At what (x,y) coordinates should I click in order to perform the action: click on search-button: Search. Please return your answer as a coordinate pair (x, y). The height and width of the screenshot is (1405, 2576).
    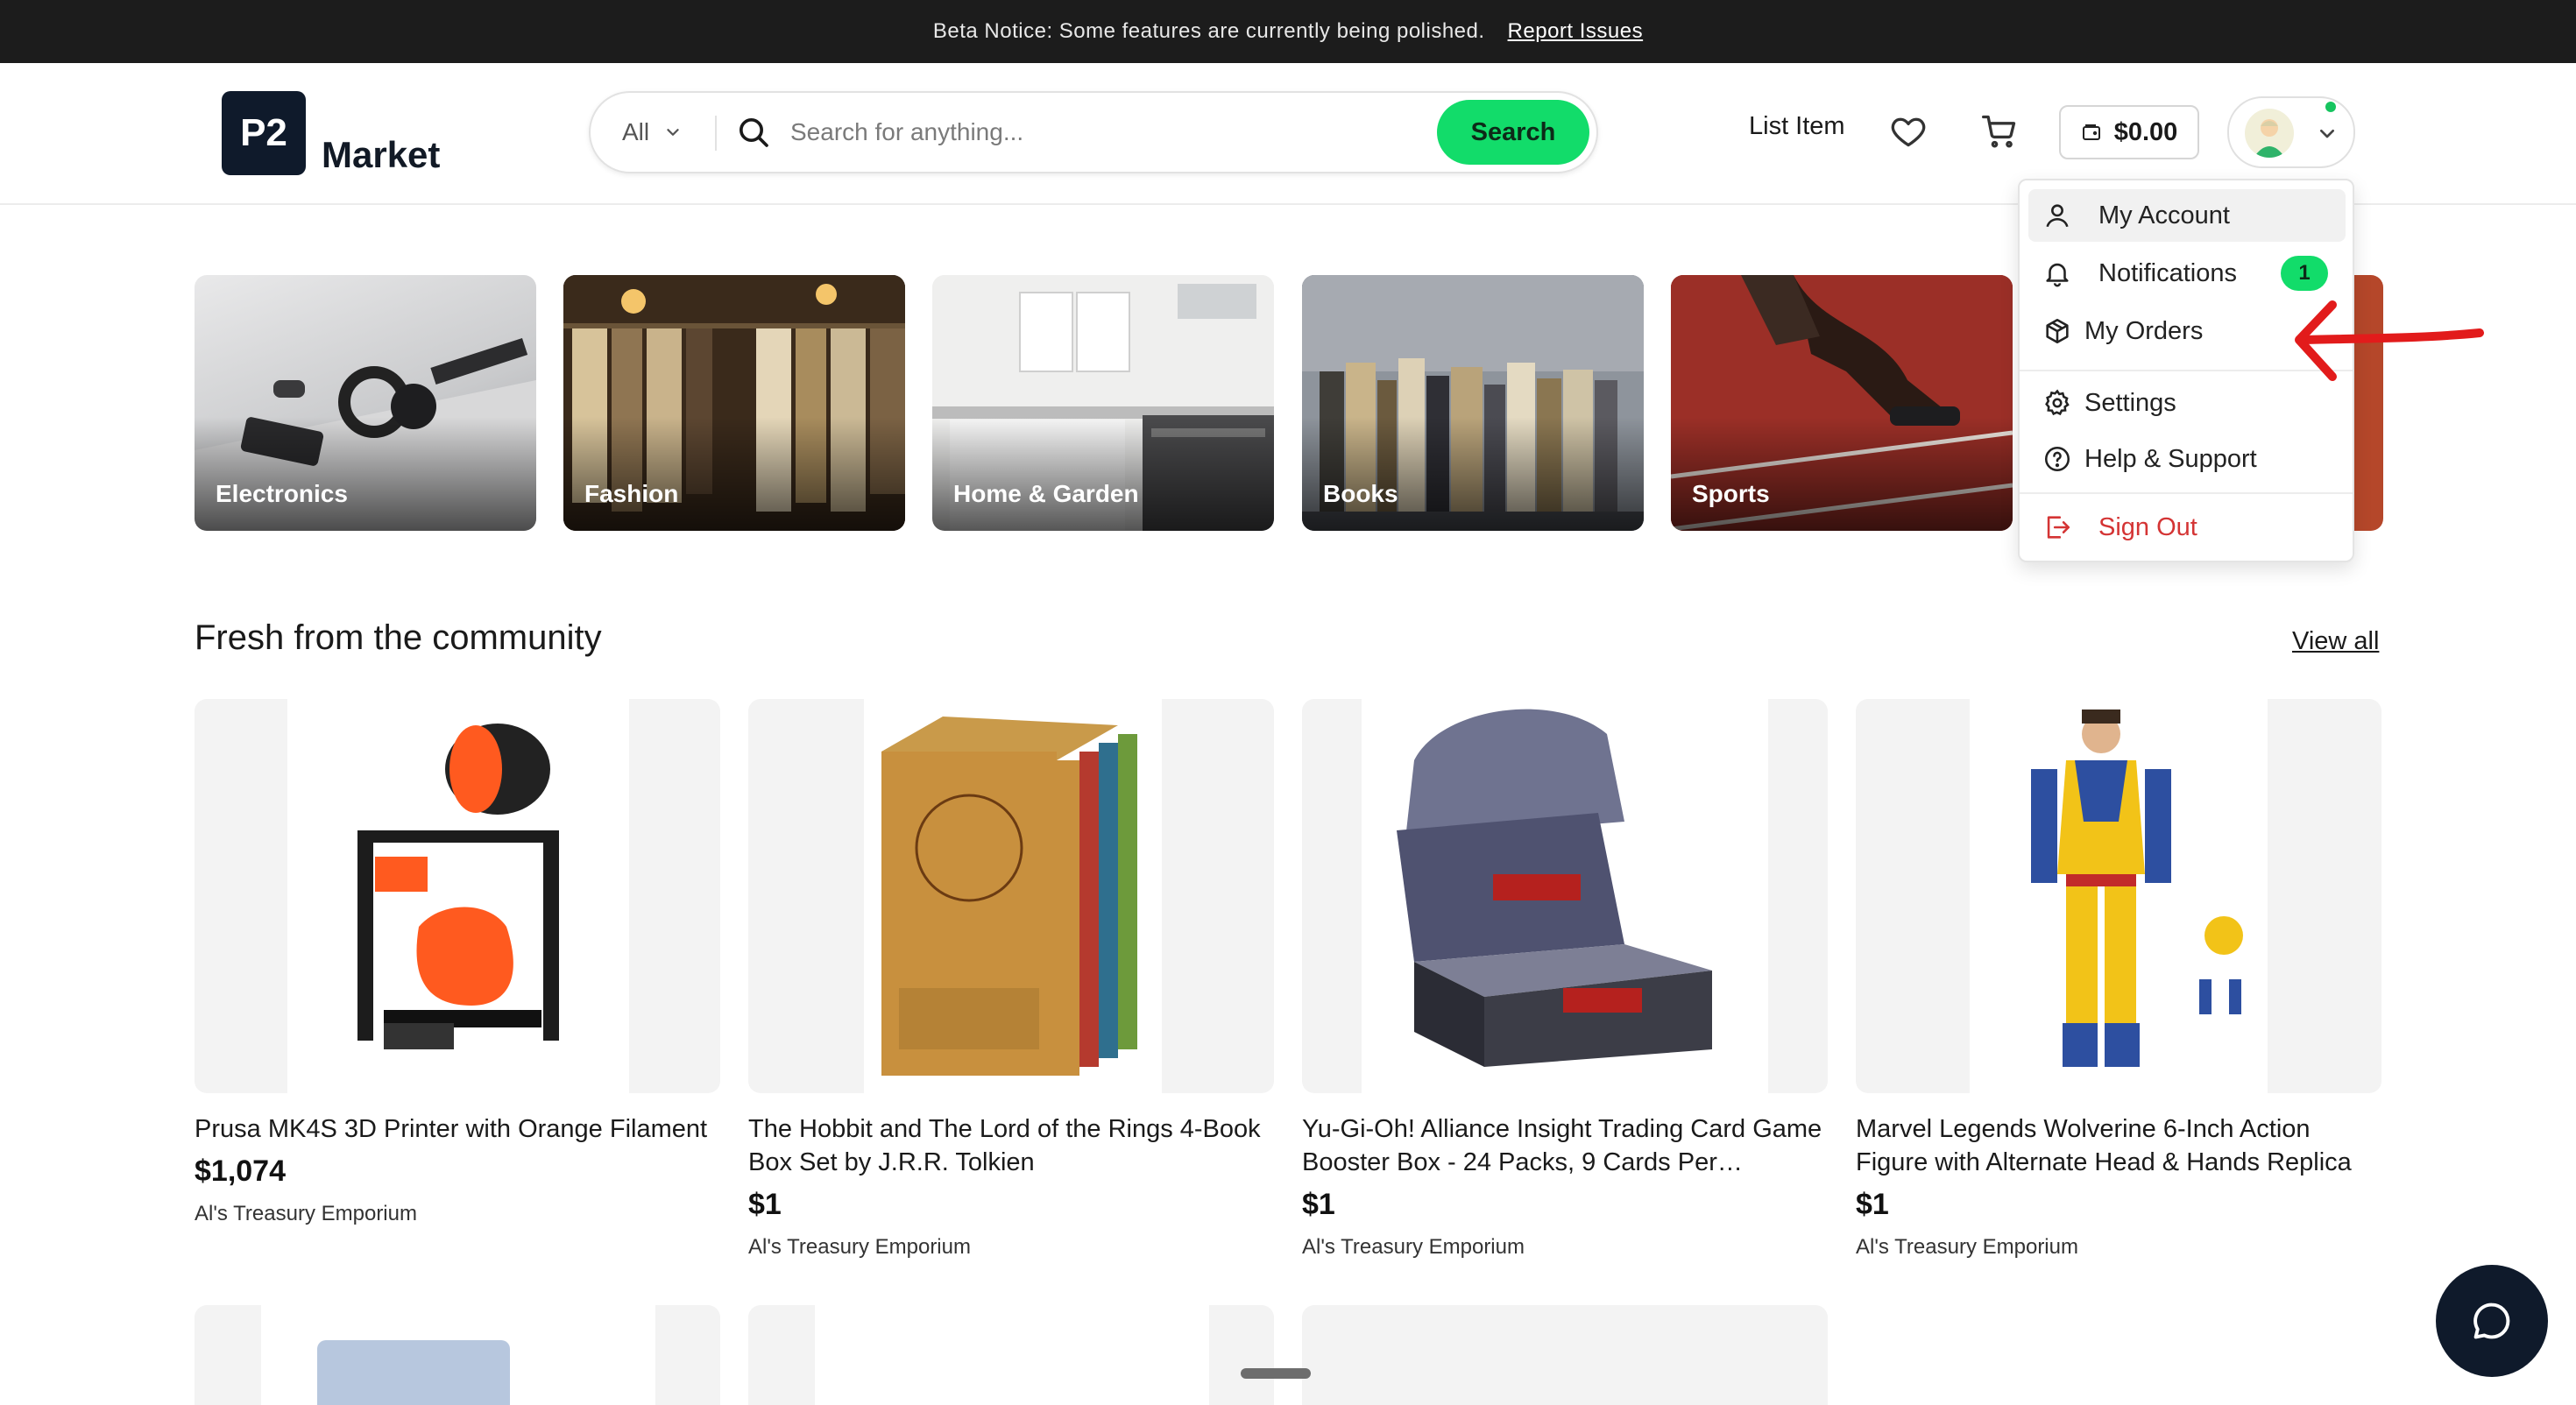
    Looking at the image, I should click on (1513, 132).